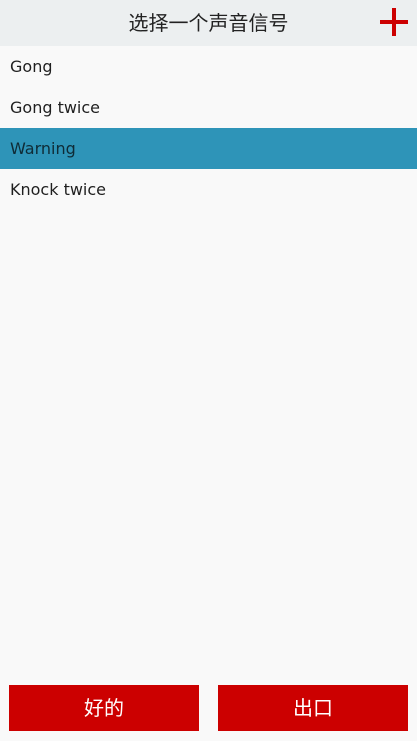 The image size is (417, 741). I want to click on list-item: Gong twice, so click(208, 107).